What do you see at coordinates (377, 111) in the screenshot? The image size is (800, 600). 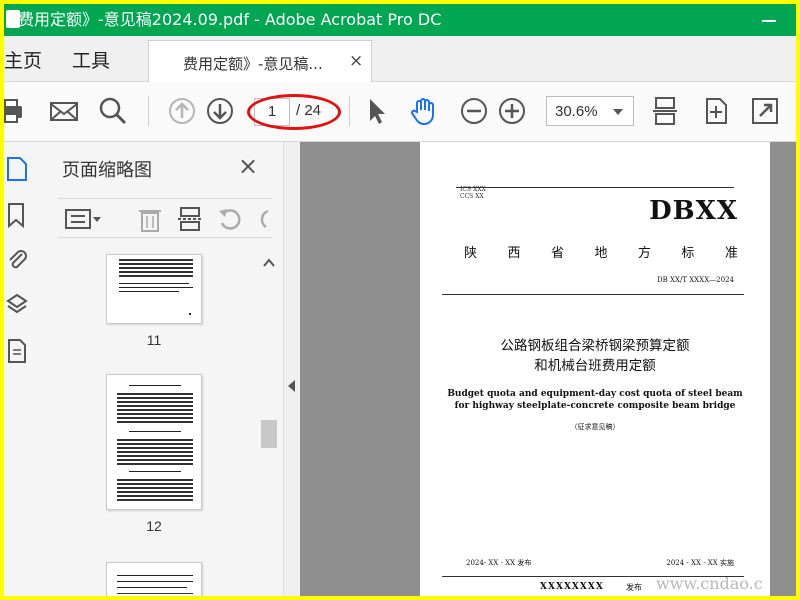 I see `select-cursor-icon` at bounding box center [377, 111].